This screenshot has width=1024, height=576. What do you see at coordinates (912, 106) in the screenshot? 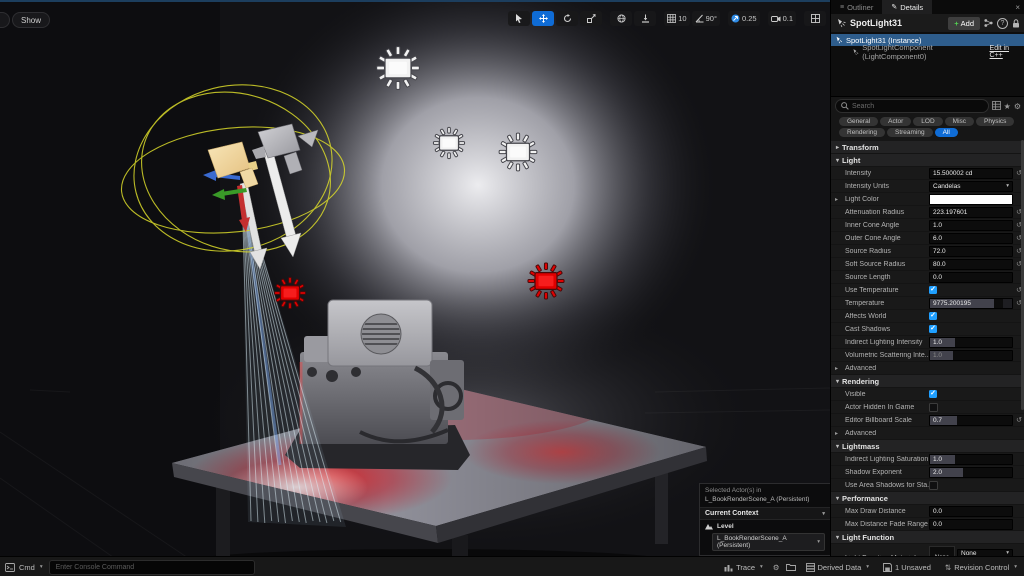
I see `search-input: Search` at bounding box center [912, 106].